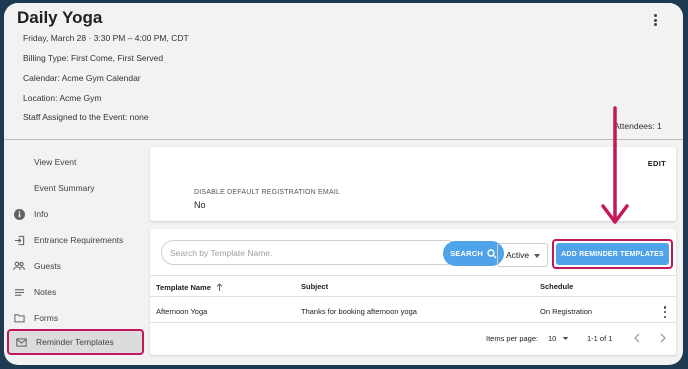 The image size is (688, 369). I want to click on next-page-icon, so click(663, 339).